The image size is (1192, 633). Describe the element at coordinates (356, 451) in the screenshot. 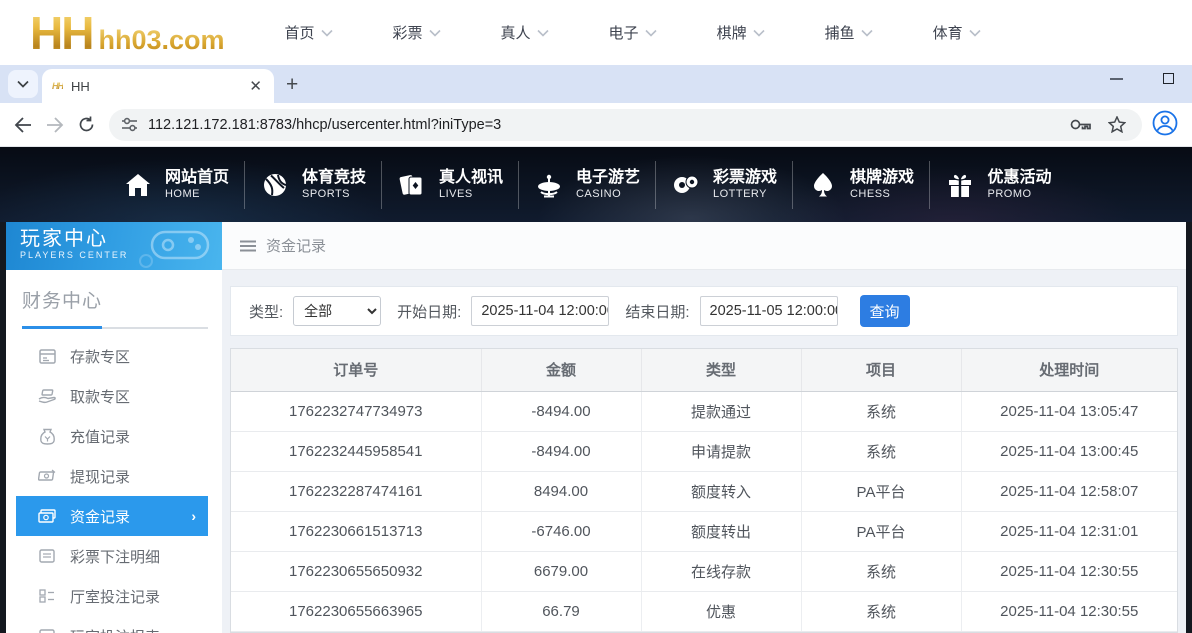

I see `cell-order-id: 1762232445958541` at that location.